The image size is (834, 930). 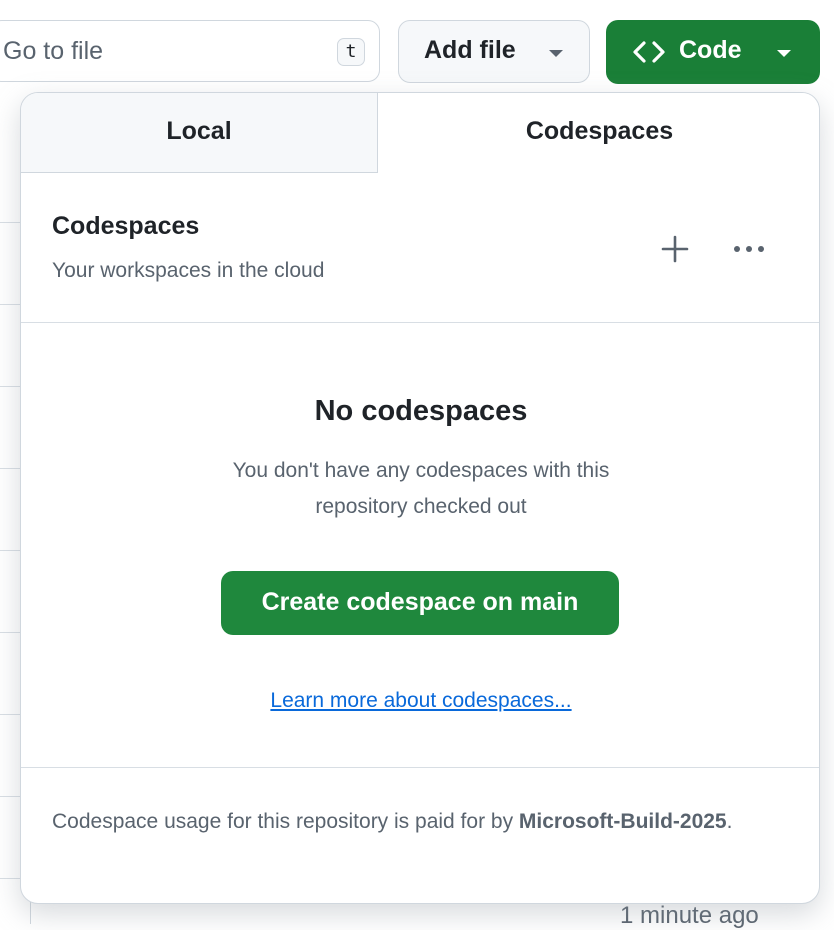 I want to click on kebab-horizontal-icon, so click(x=749, y=249).